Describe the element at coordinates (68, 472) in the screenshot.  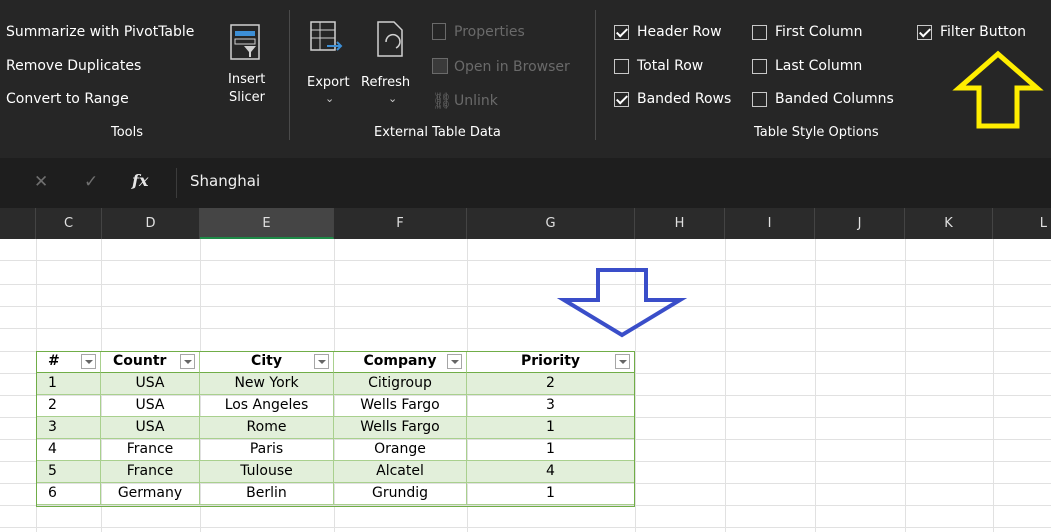
I see `table-cell: 5` at that location.